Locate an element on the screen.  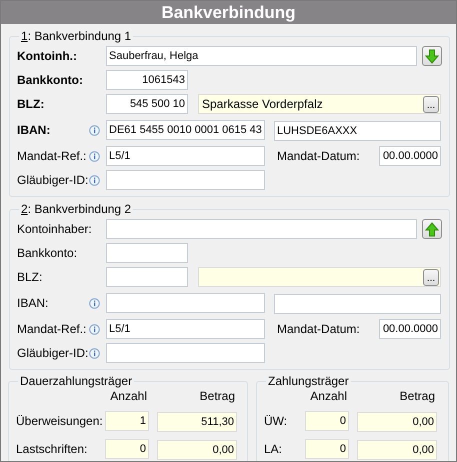
input-field: 545 500 10 is located at coordinates (147, 104).